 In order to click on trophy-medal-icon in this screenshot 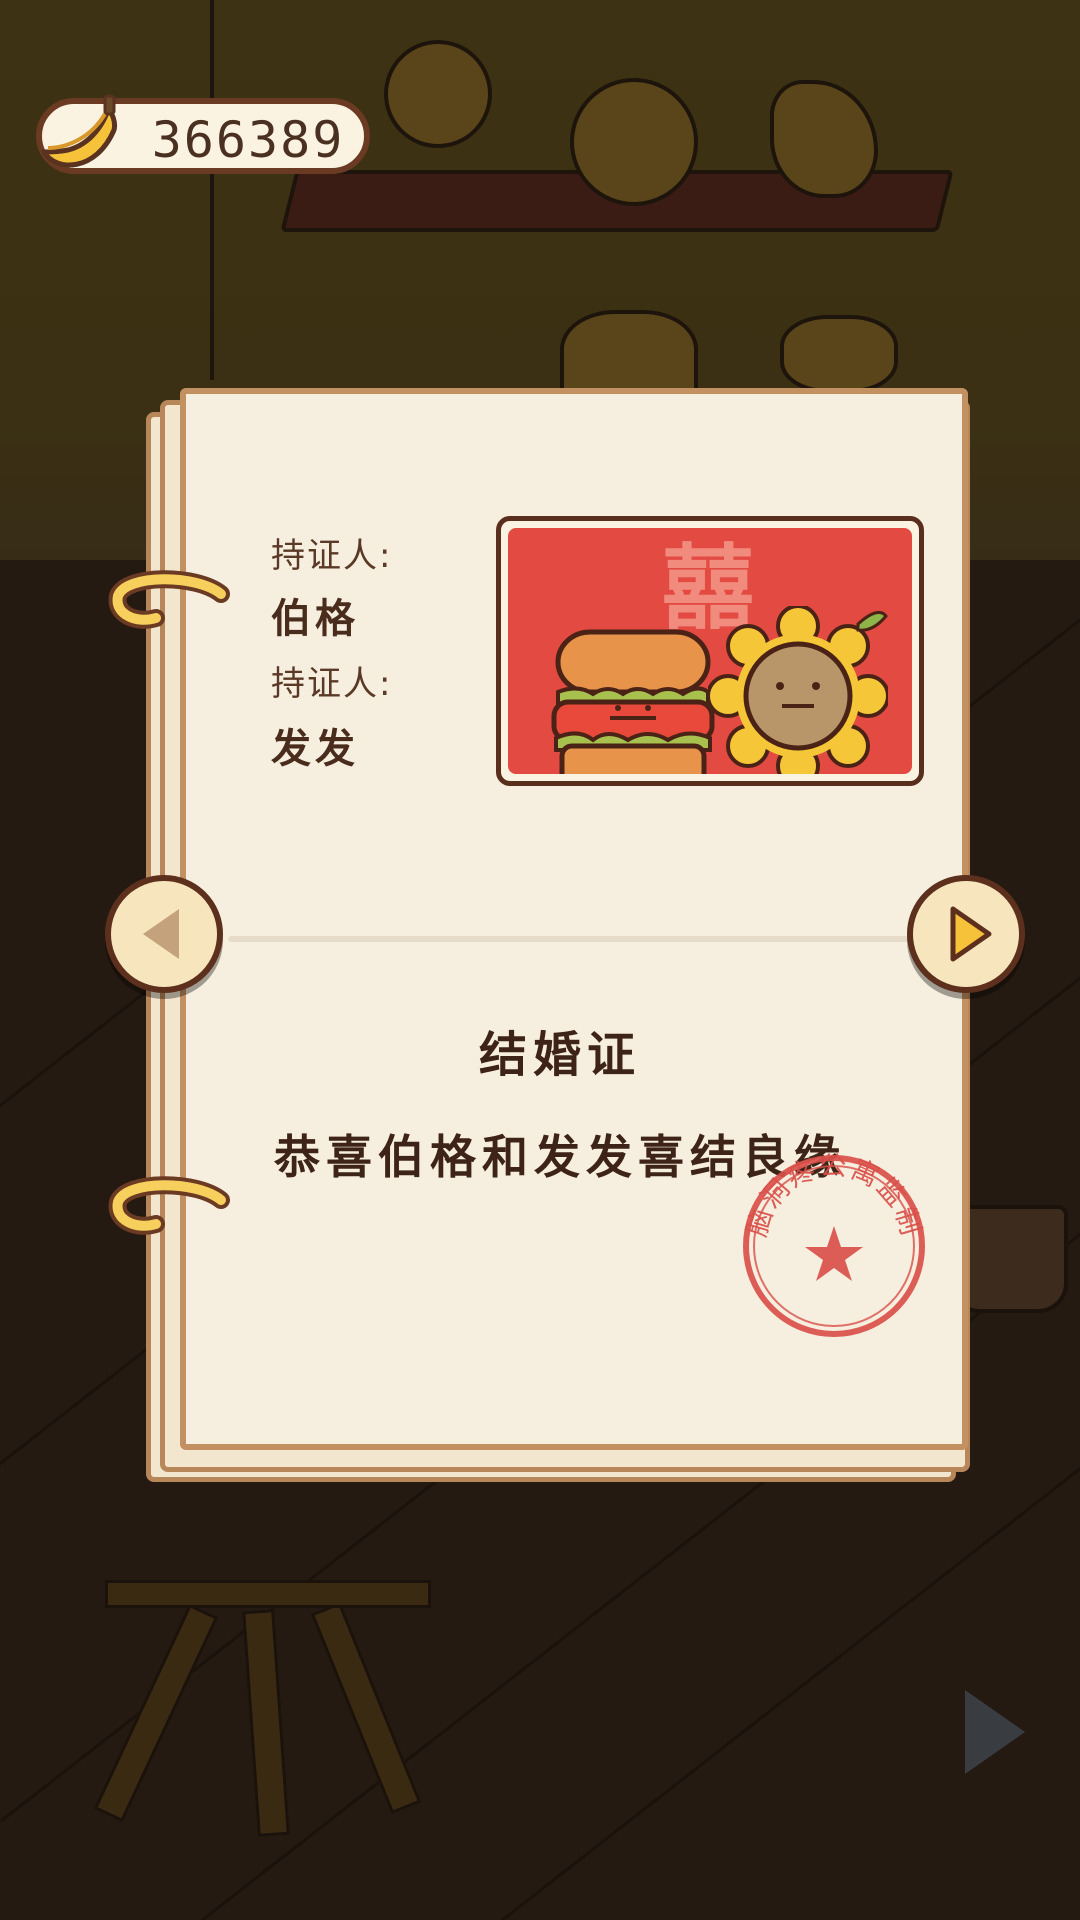, I will do `click(634, 142)`.